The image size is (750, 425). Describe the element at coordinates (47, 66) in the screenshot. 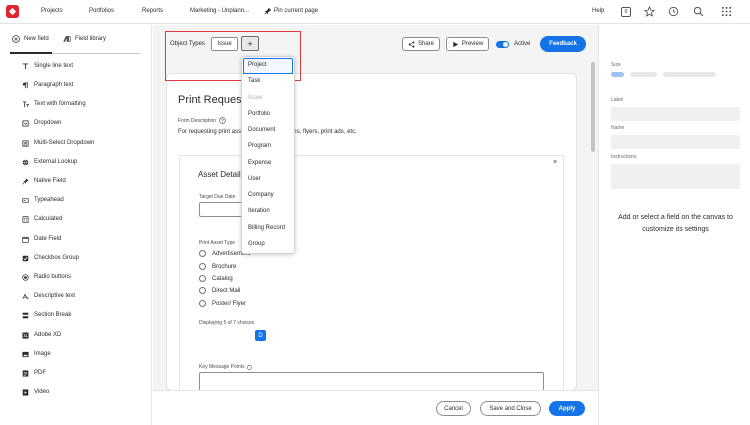

I see `field-single-line-text: Single line text` at that location.